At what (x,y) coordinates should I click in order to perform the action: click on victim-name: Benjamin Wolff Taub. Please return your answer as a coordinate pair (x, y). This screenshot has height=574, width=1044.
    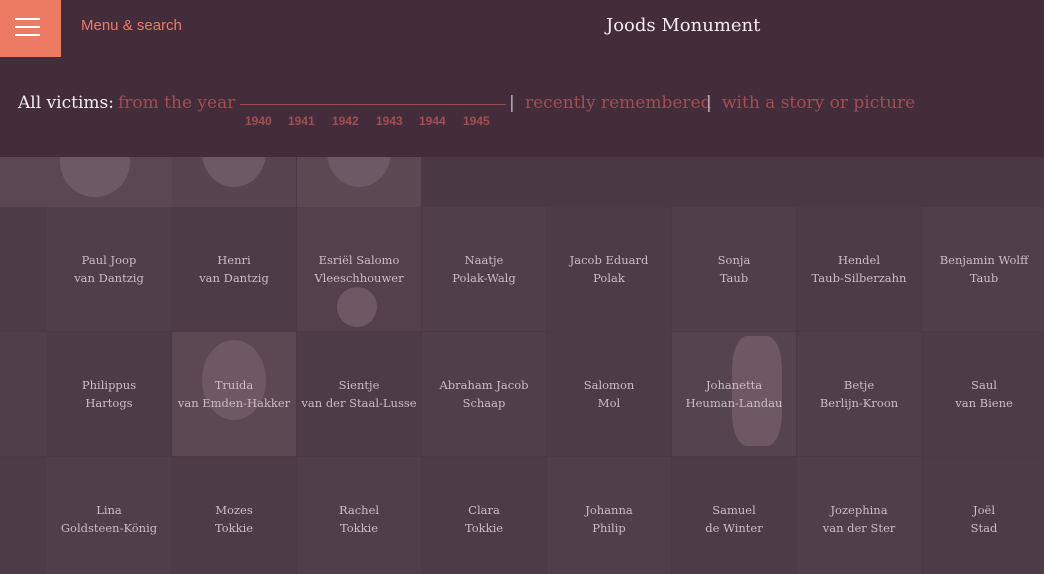
    Looking at the image, I should click on (984, 269).